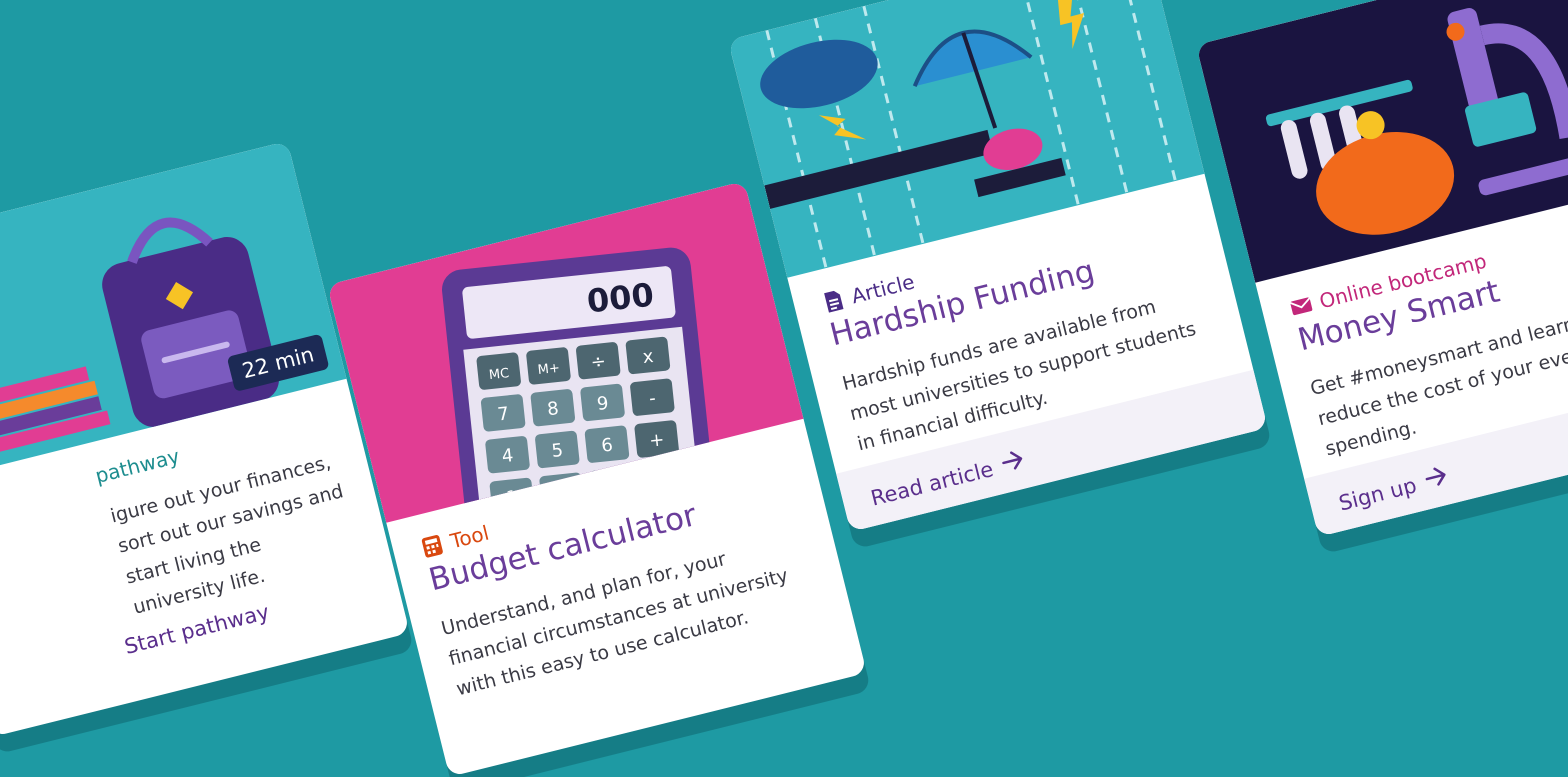  What do you see at coordinates (656, 440) in the screenshot?
I see `calc-key-label: +` at bounding box center [656, 440].